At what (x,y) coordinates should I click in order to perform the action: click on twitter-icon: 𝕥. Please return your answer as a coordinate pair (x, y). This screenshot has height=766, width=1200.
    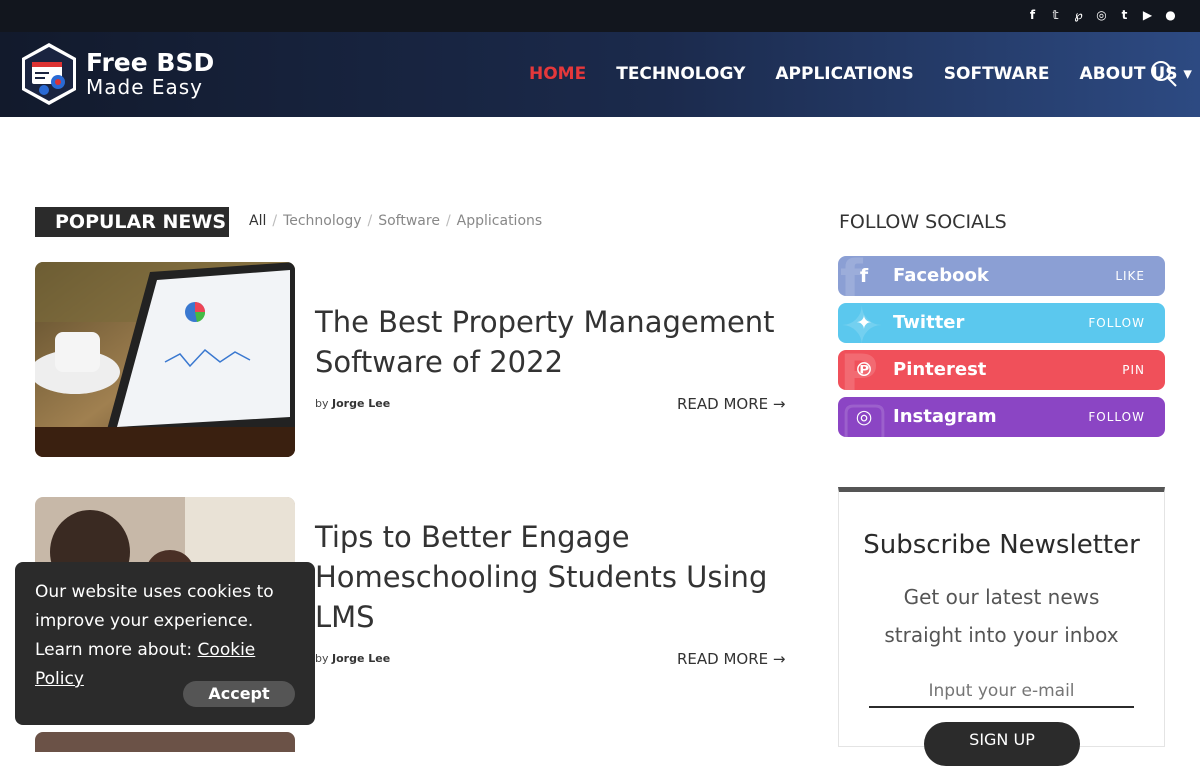
    Looking at the image, I should click on (1055, 15).